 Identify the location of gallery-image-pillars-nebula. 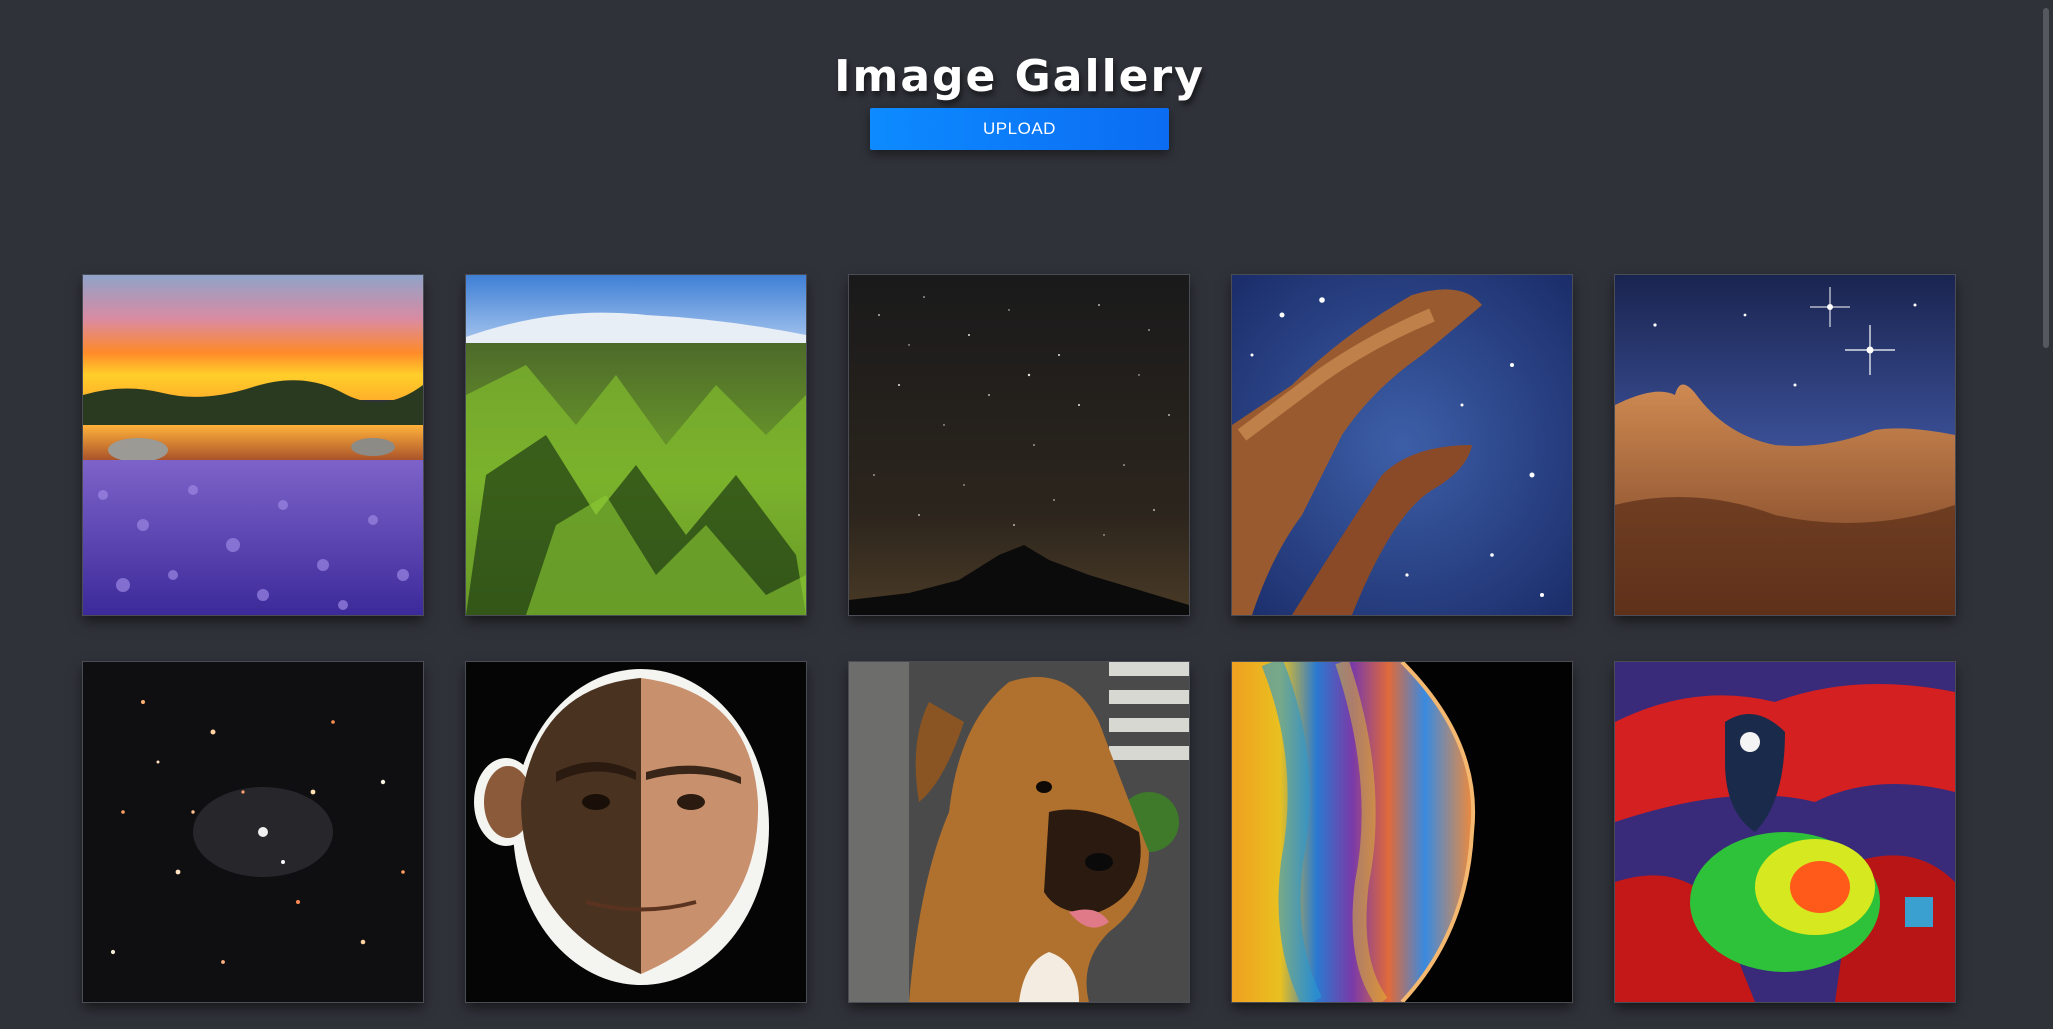
(1402, 445).